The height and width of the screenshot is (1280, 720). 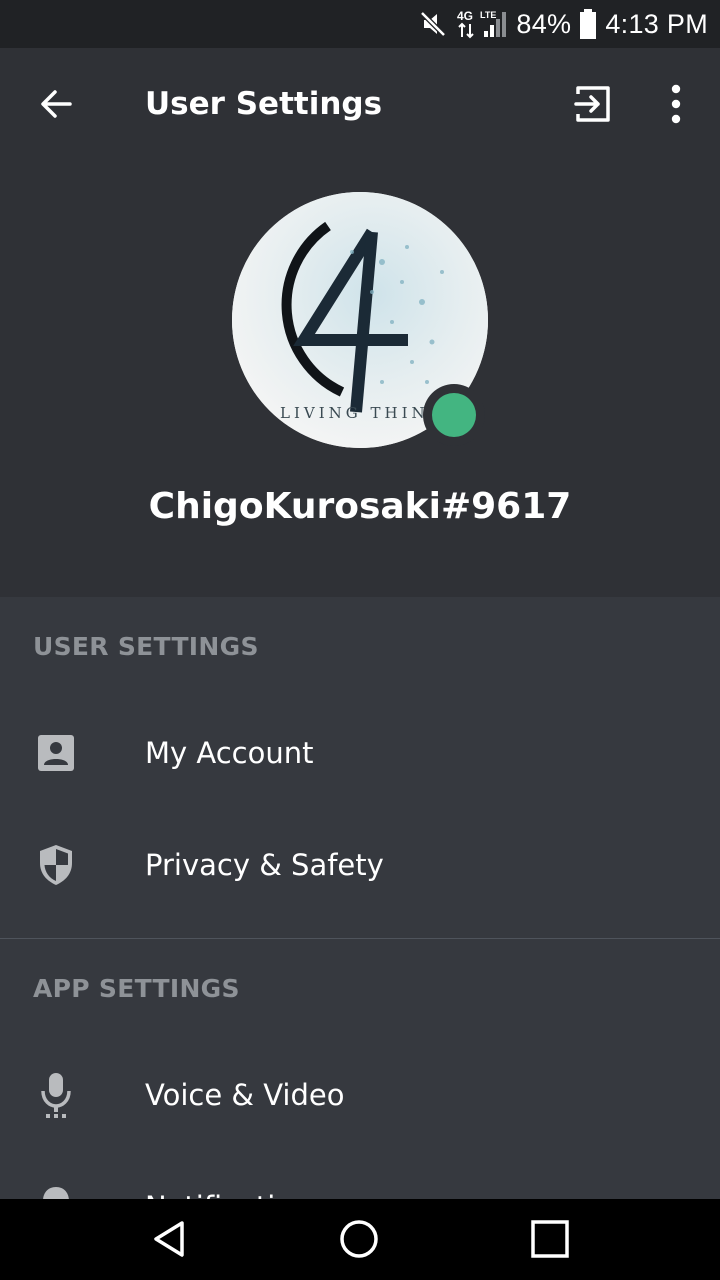 I want to click on more-vertical-icon, so click(x=676, y=104).